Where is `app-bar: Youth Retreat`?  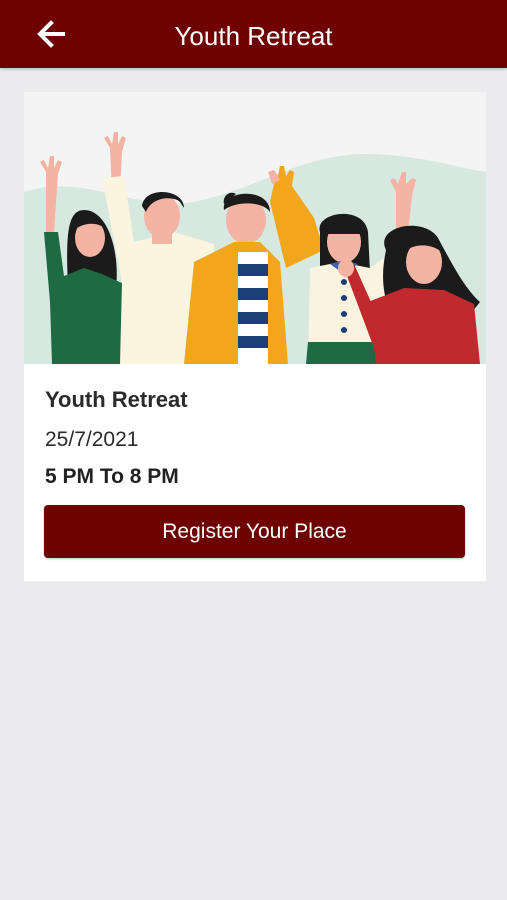
app-bar: Youth Retreat is located at coordinates (253, 34).